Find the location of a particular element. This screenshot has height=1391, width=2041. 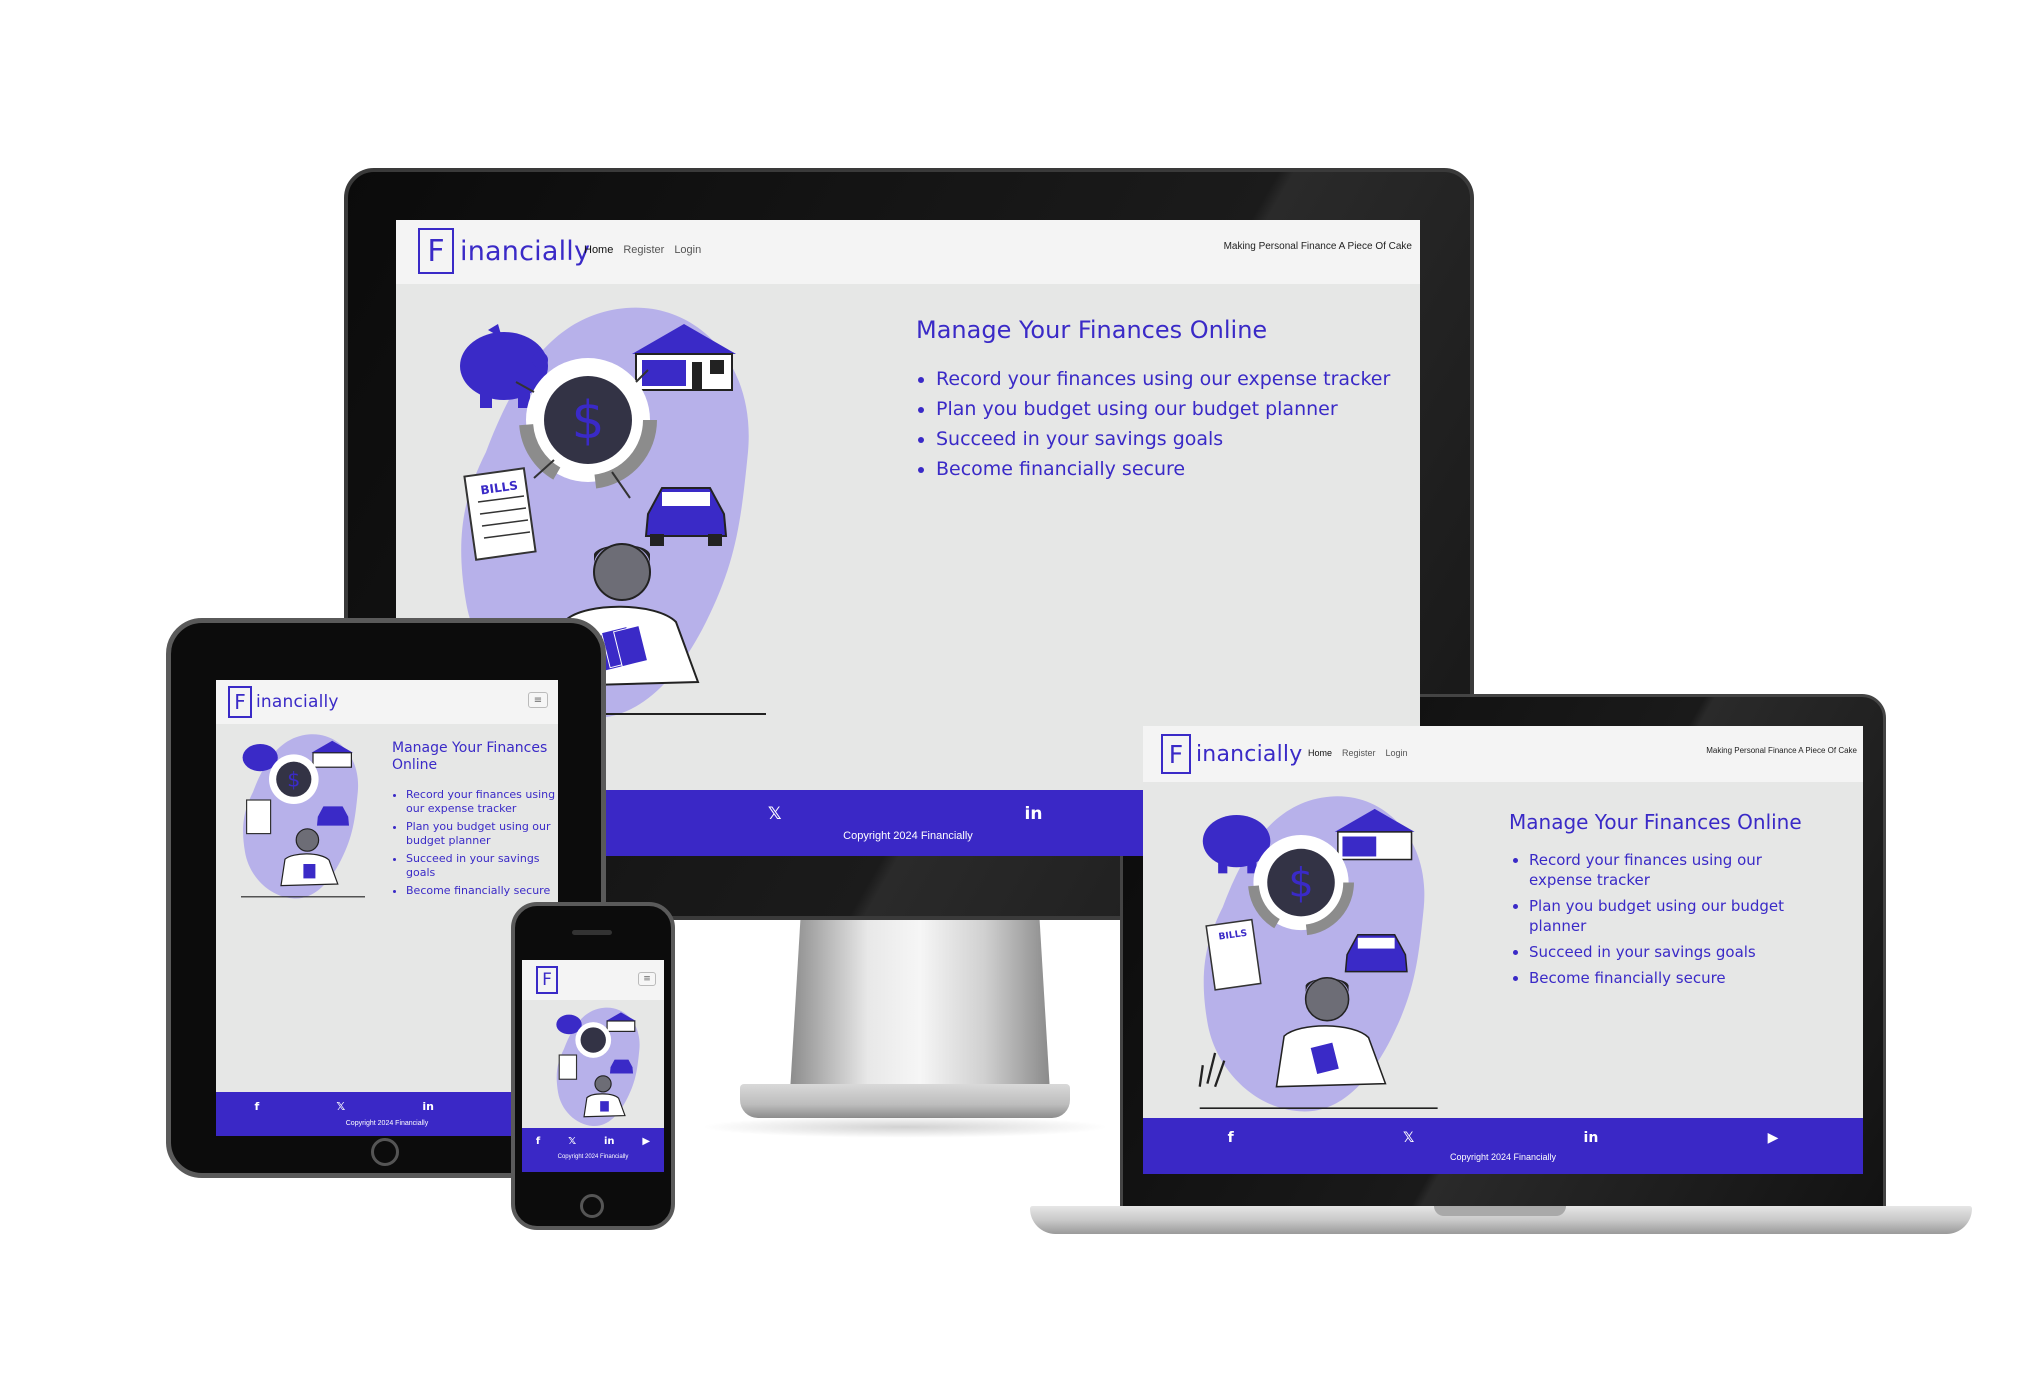

desktop-monitor-stand is located at coordinates (920, 1006).